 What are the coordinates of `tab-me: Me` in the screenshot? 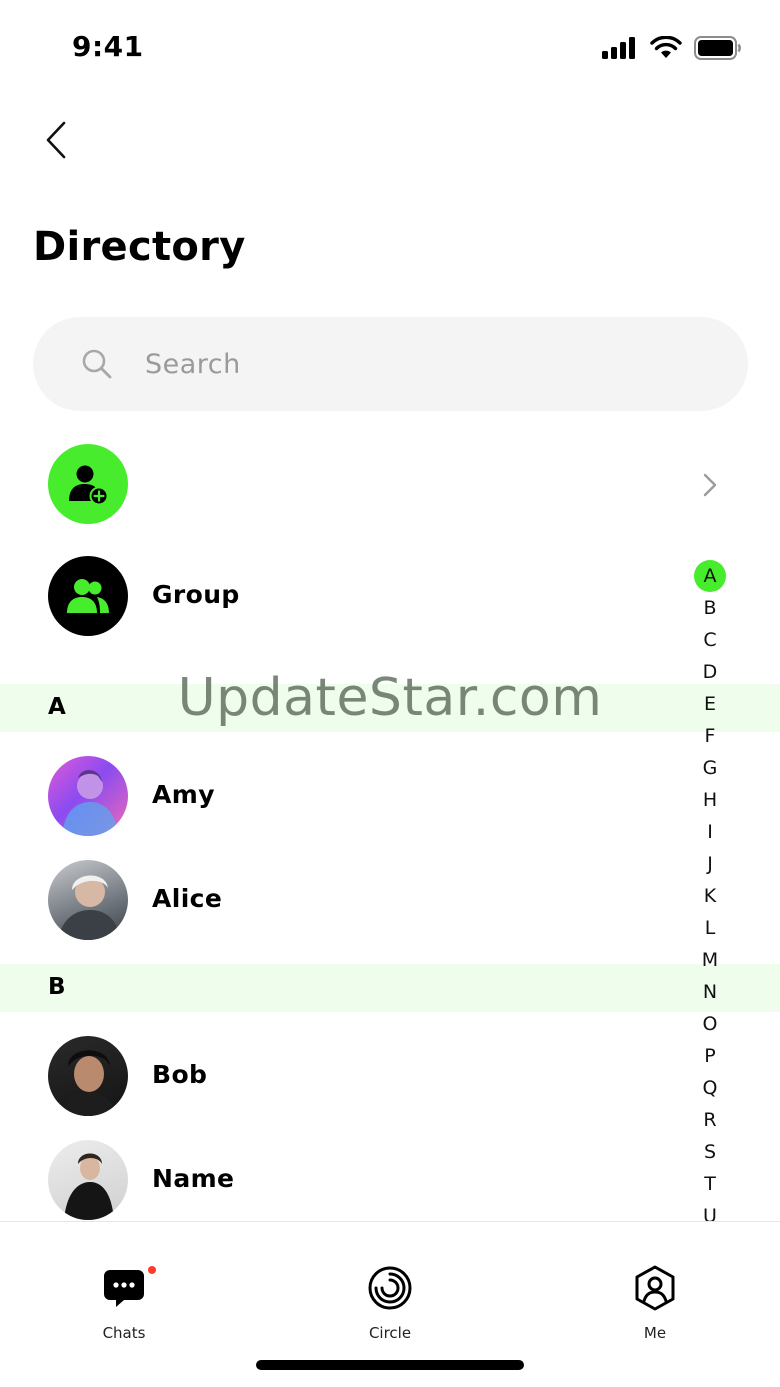 It's located at (655, 1302).